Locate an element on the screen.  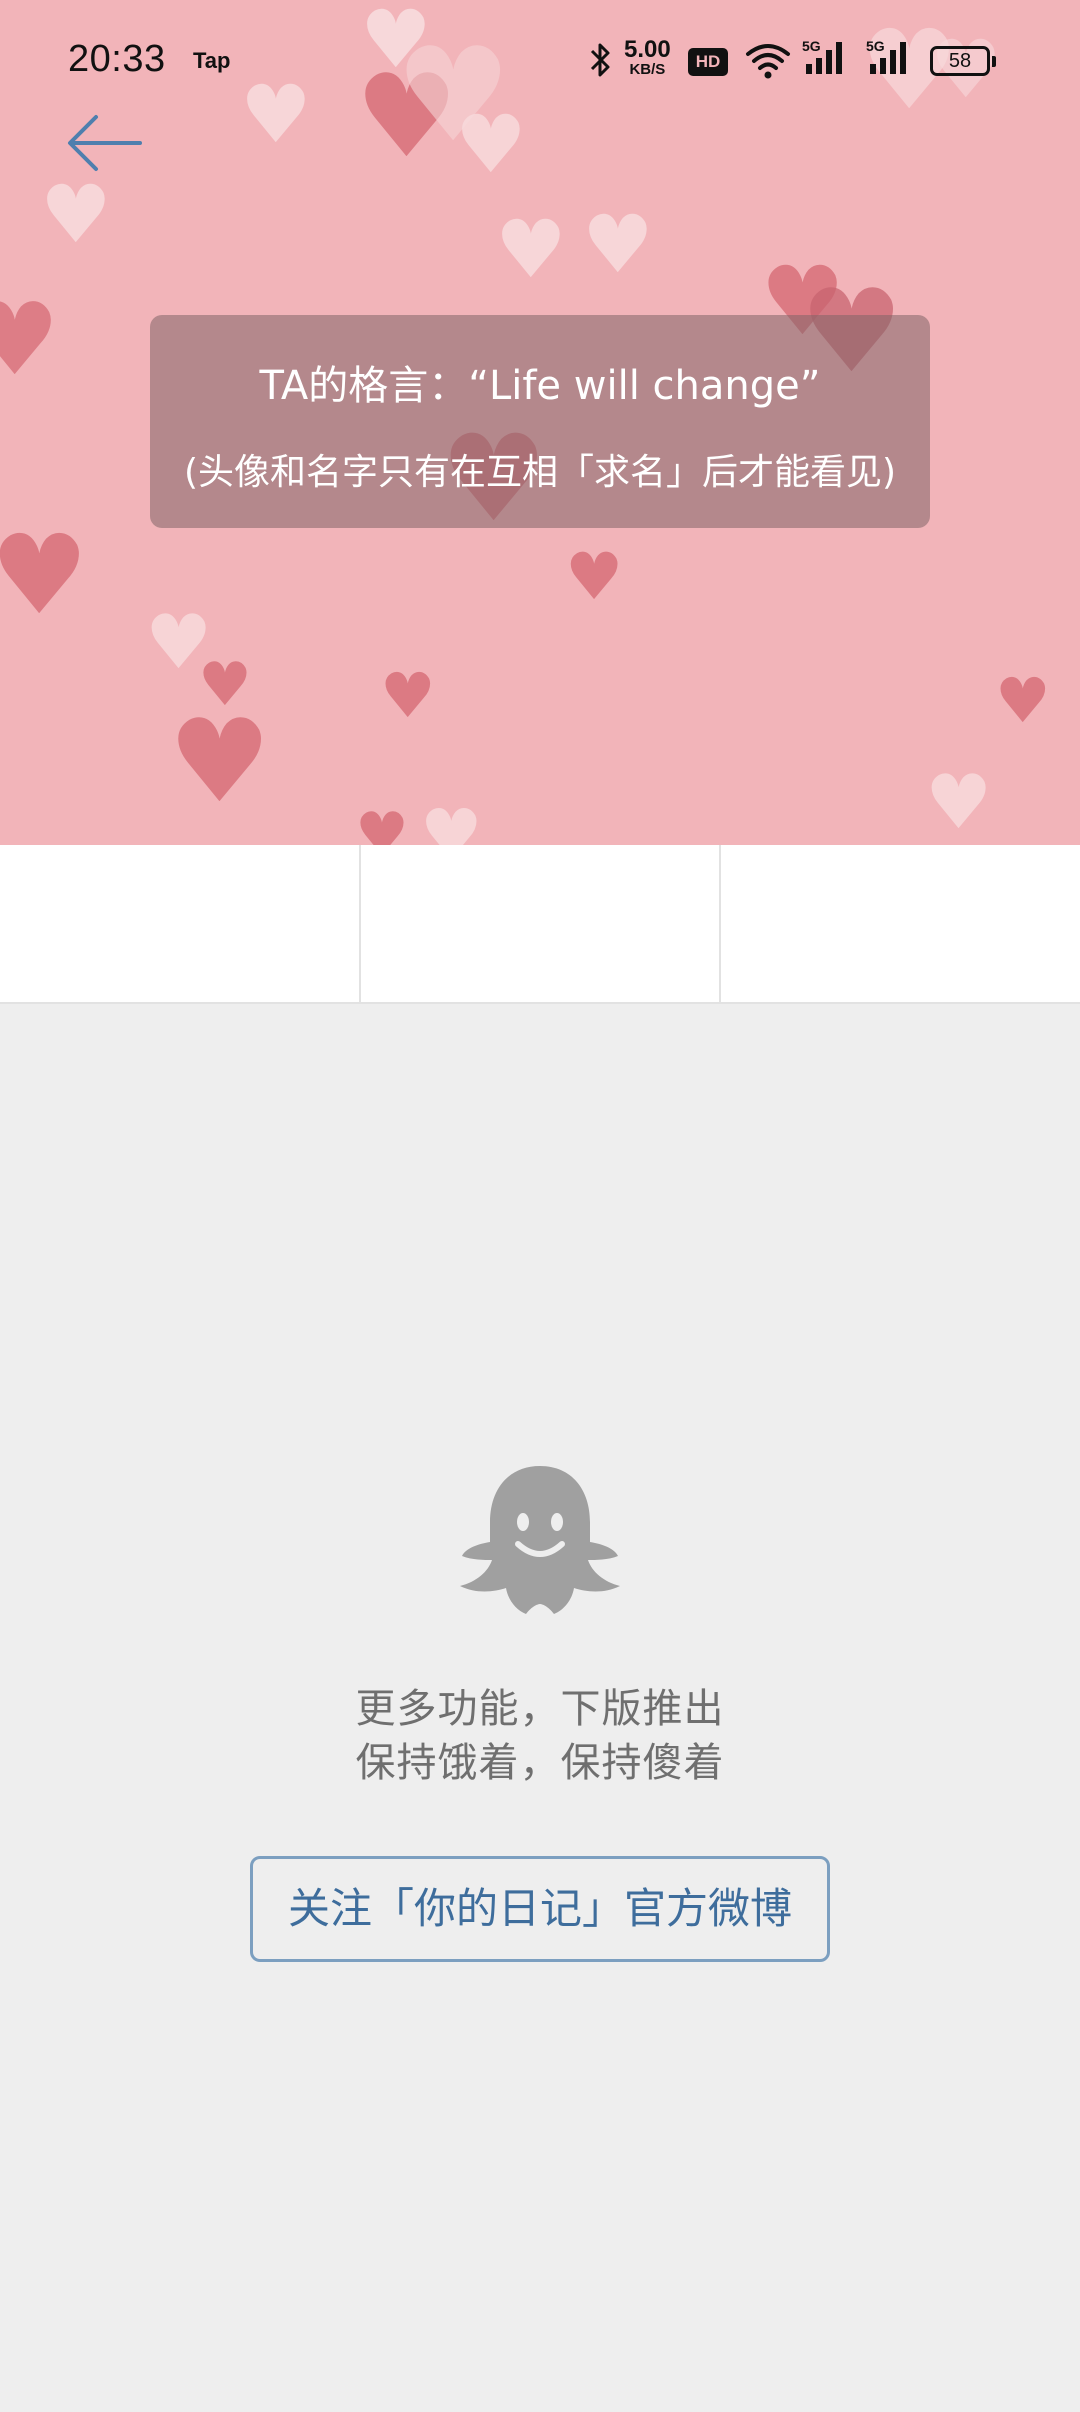
network-speed-value: 5.00 is located at coordinates (647, 49).